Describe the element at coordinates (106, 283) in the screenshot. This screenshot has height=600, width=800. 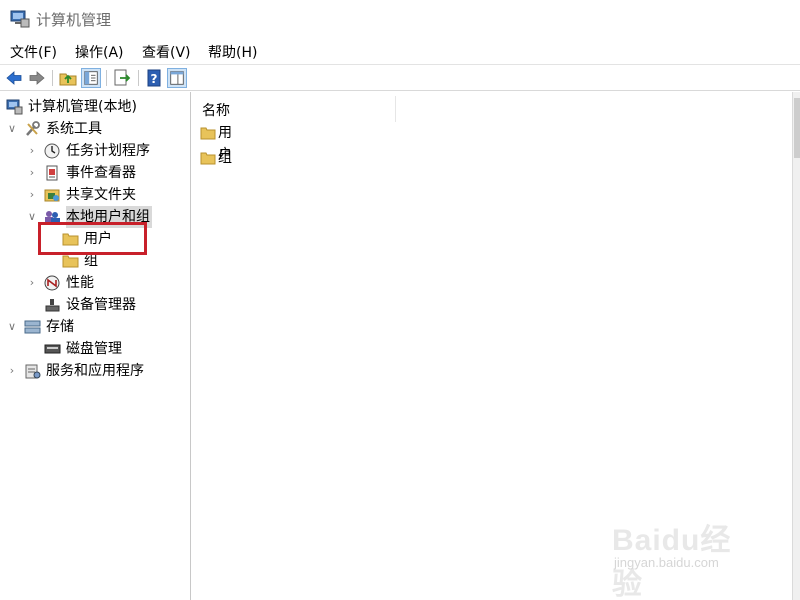
I see `tree-item-performance: › 性能` at that location.